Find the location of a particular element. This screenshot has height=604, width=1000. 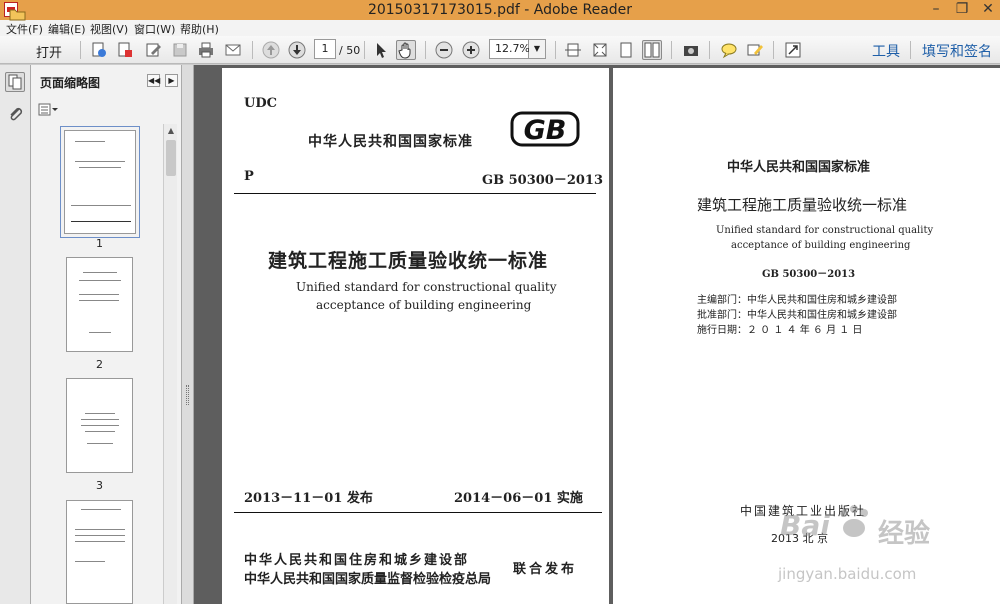

collapse-panel-icon: ◀◀ is located at coordinates (153, 80).